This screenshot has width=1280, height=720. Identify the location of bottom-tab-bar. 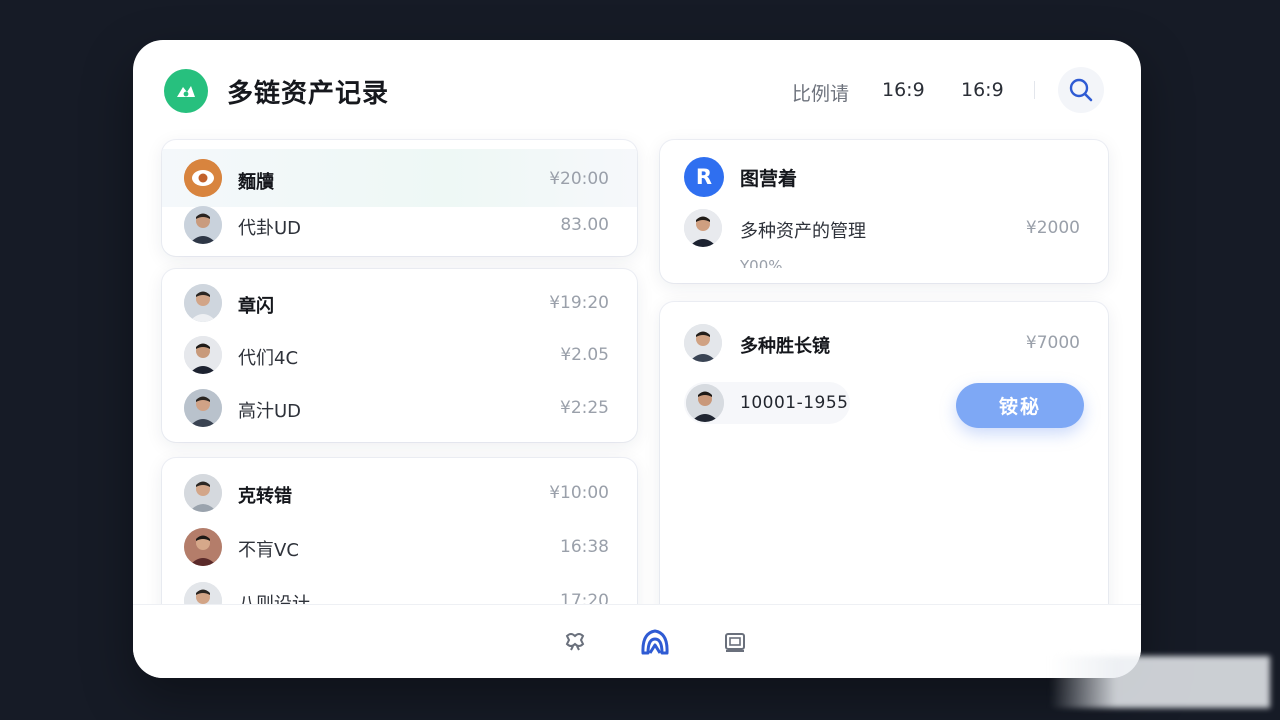
(637, 641).